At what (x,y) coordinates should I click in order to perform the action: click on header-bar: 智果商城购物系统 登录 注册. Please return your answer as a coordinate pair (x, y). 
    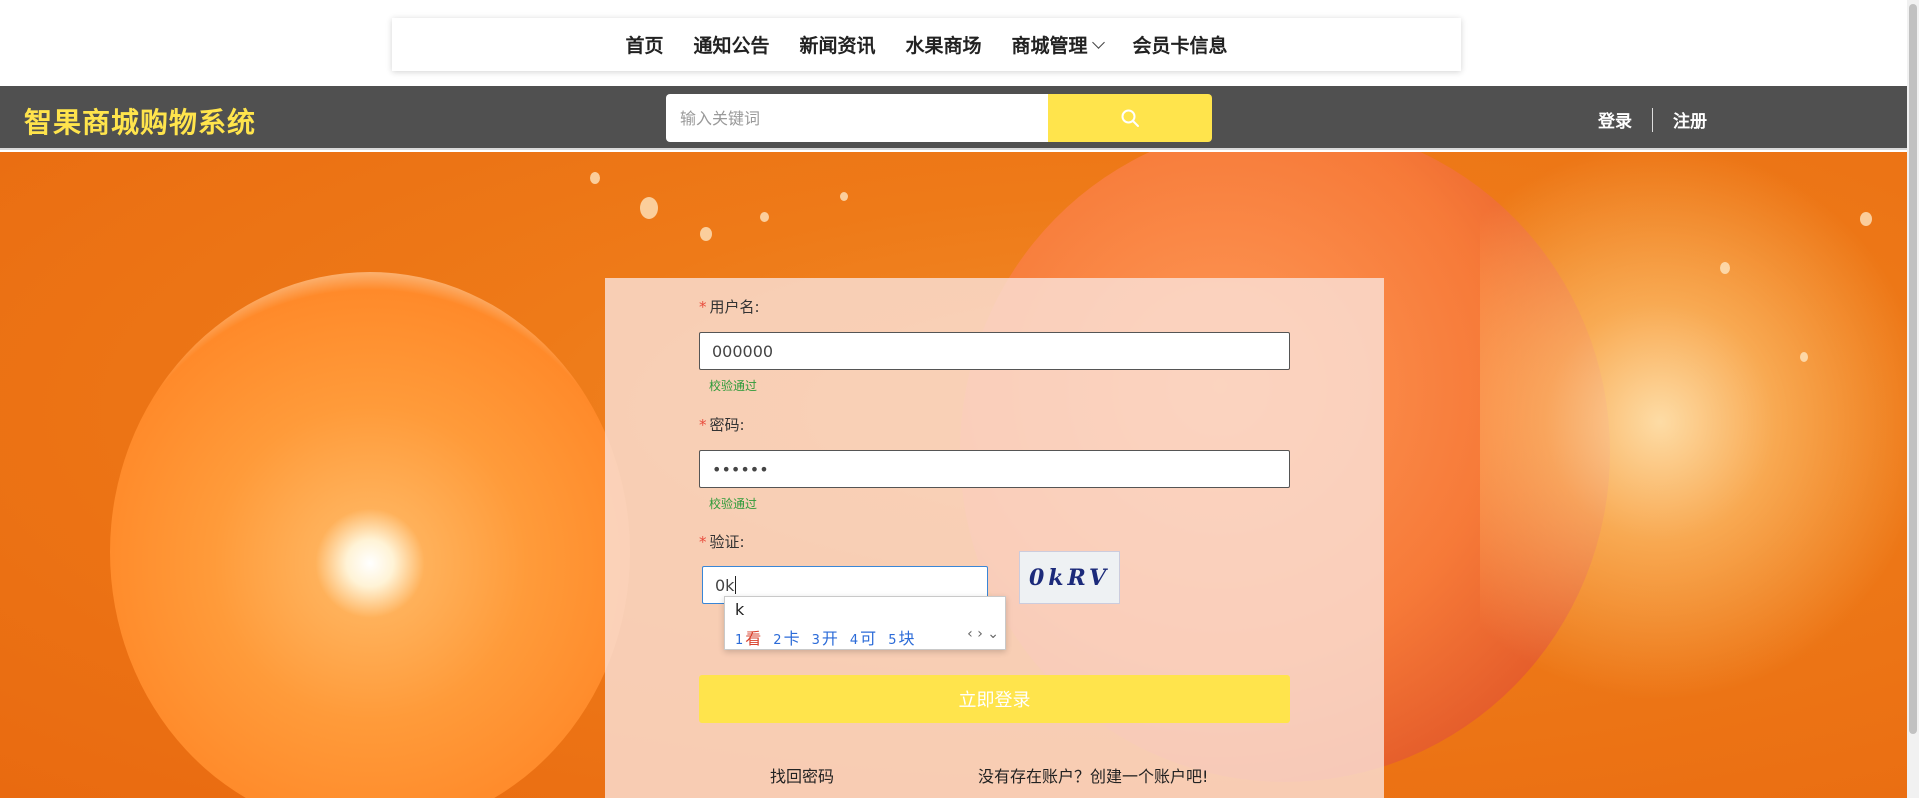
    Looking at the image, I should click on (959, 118).